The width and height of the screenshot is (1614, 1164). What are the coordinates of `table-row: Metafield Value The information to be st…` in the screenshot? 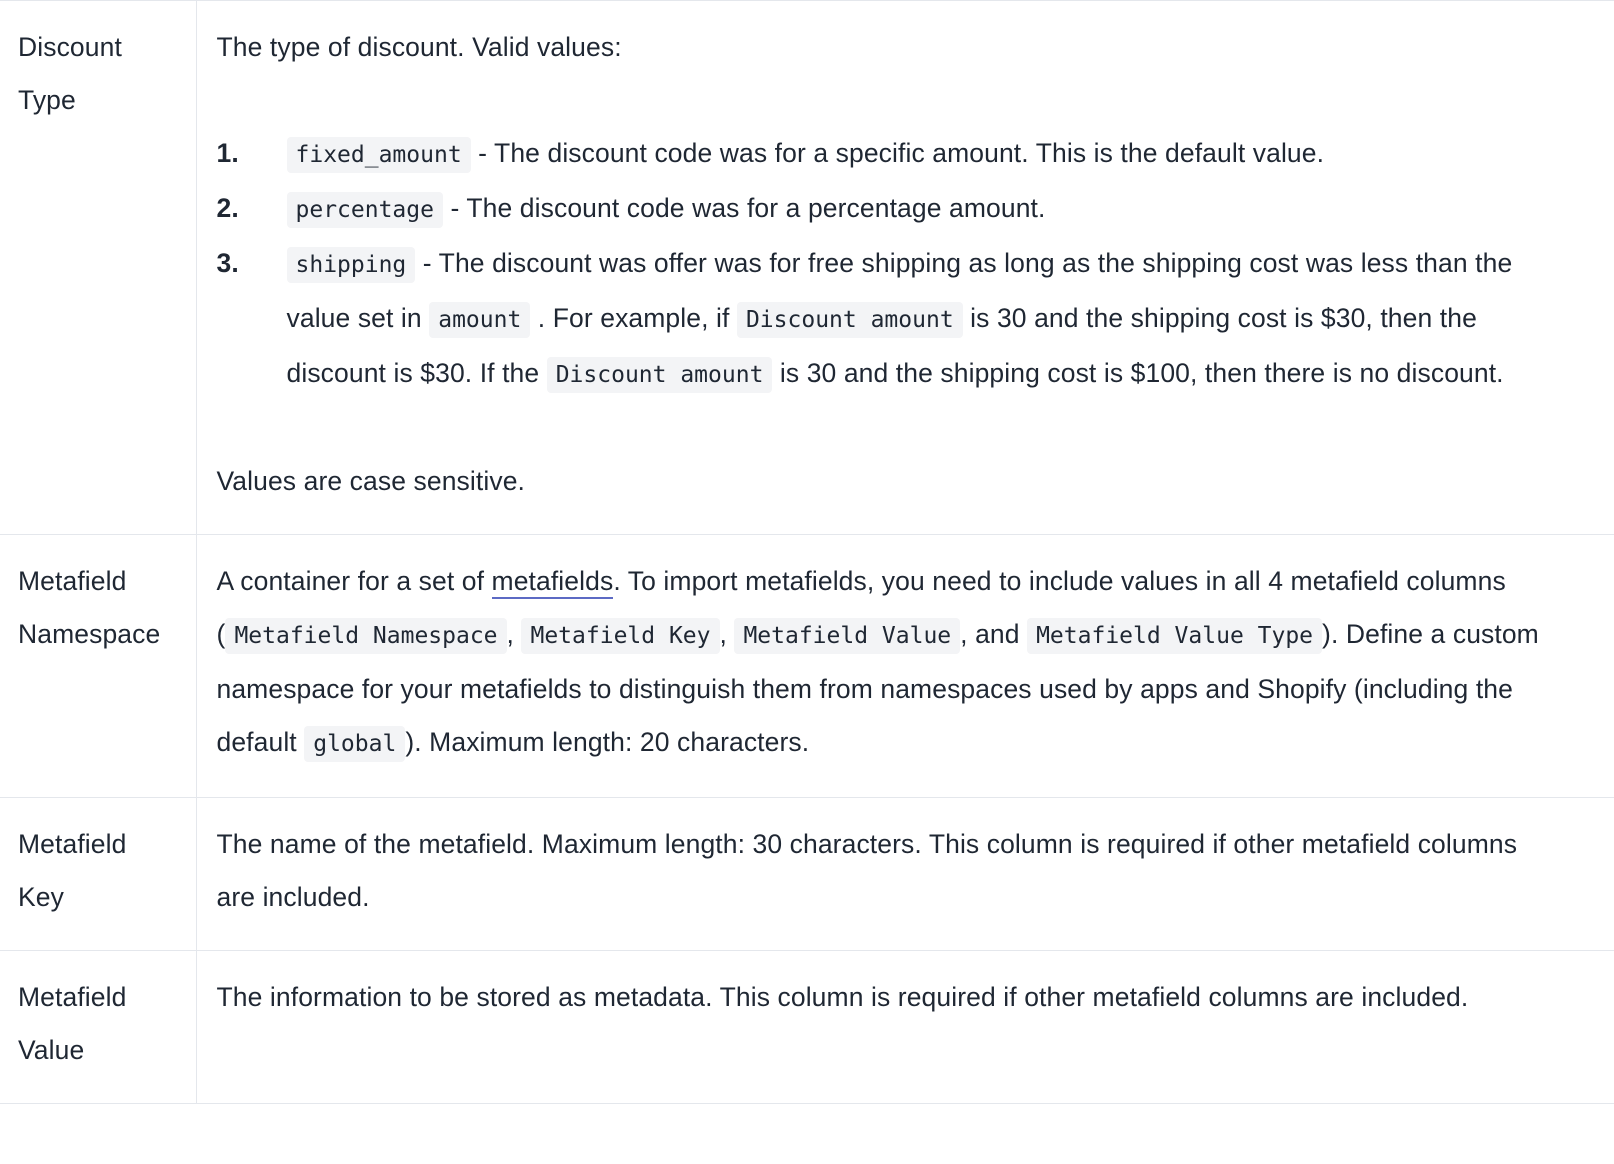 It's located at (807, 1027).